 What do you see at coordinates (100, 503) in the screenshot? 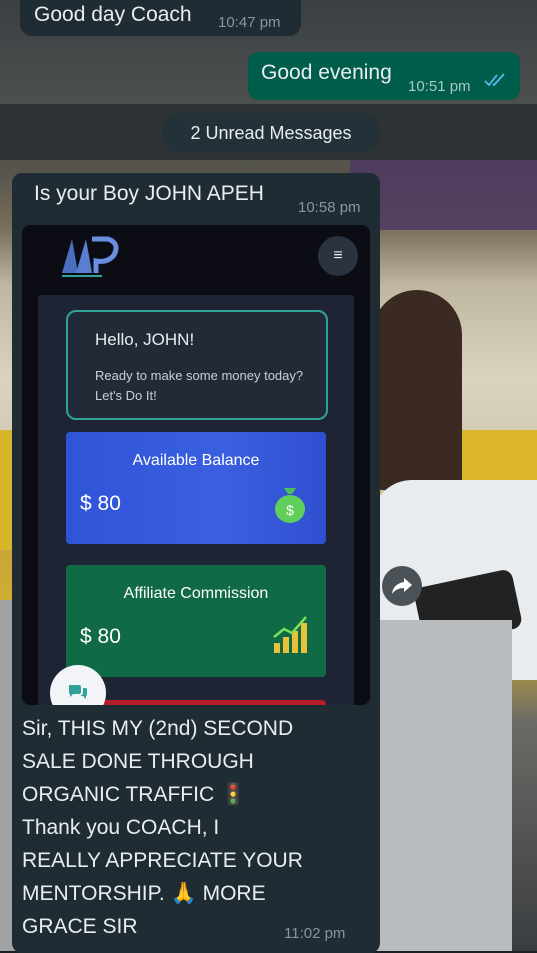
I see `balance-value: $ 80` at bounding box center [100, 503].